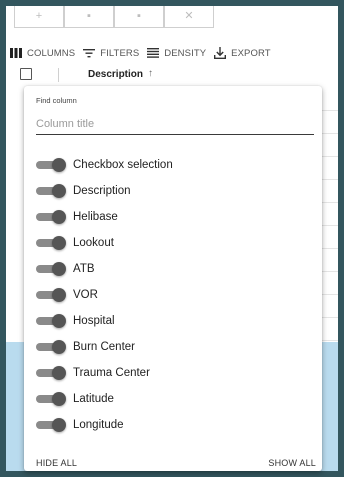 The image size is (344, 477). I want to click on column-toggle-item: Lookout, so click(173, 243).